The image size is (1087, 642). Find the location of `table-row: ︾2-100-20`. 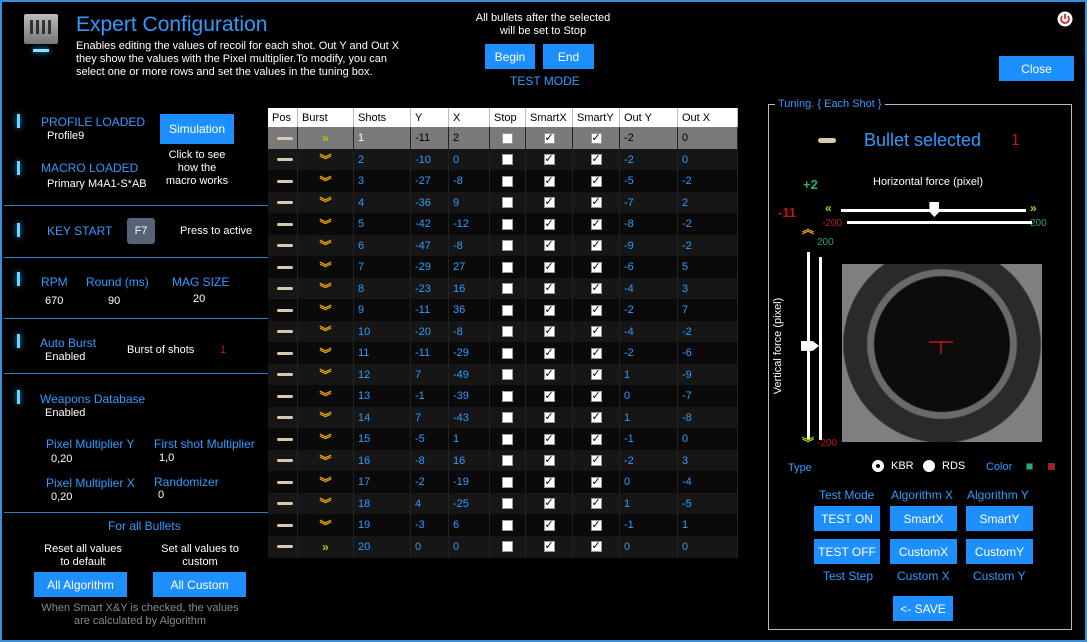

table-row: ︾2-100-20 is located at coordinates (503, 159).